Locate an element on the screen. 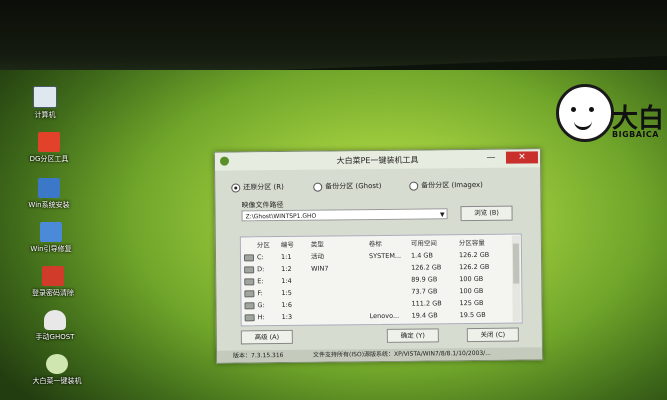  table-cell: 89.9 GB is located at coordinates (424, 279).